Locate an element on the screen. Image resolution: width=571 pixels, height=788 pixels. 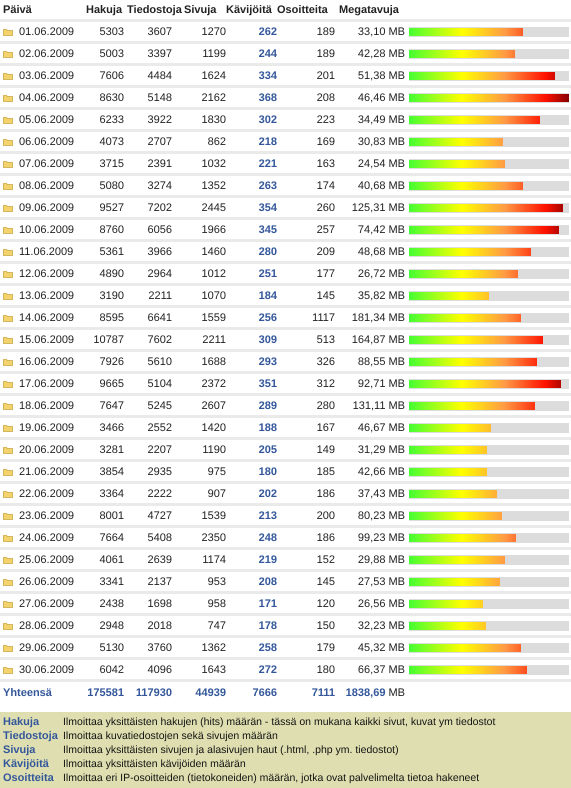
table-cell-text: 1460 is located at coordinates (213, 252).